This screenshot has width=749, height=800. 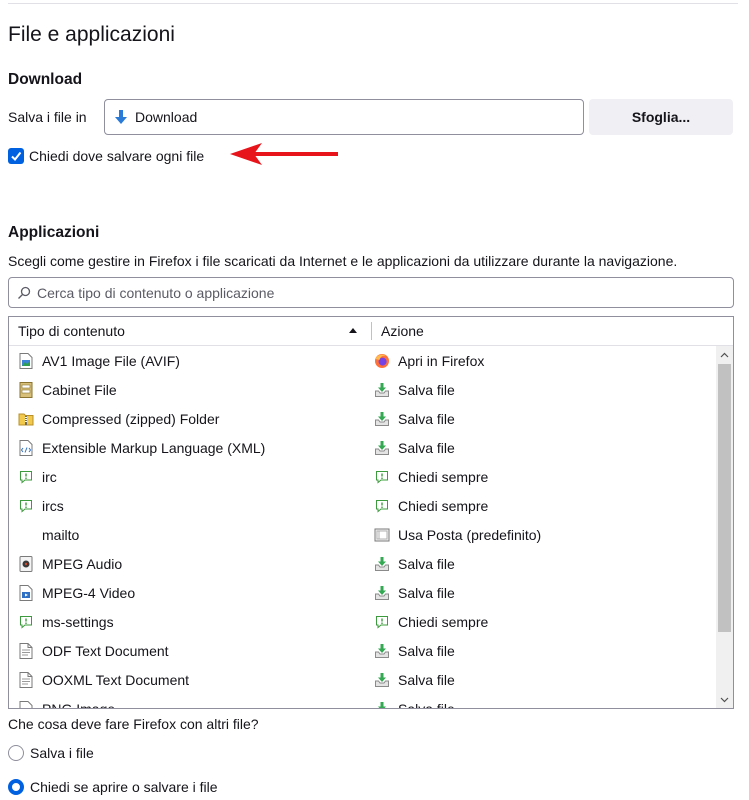 What do you see at coordinates (53, 505) in the screenshot?
I see `content-type-label: ircs` at bounding box center [53, 505].